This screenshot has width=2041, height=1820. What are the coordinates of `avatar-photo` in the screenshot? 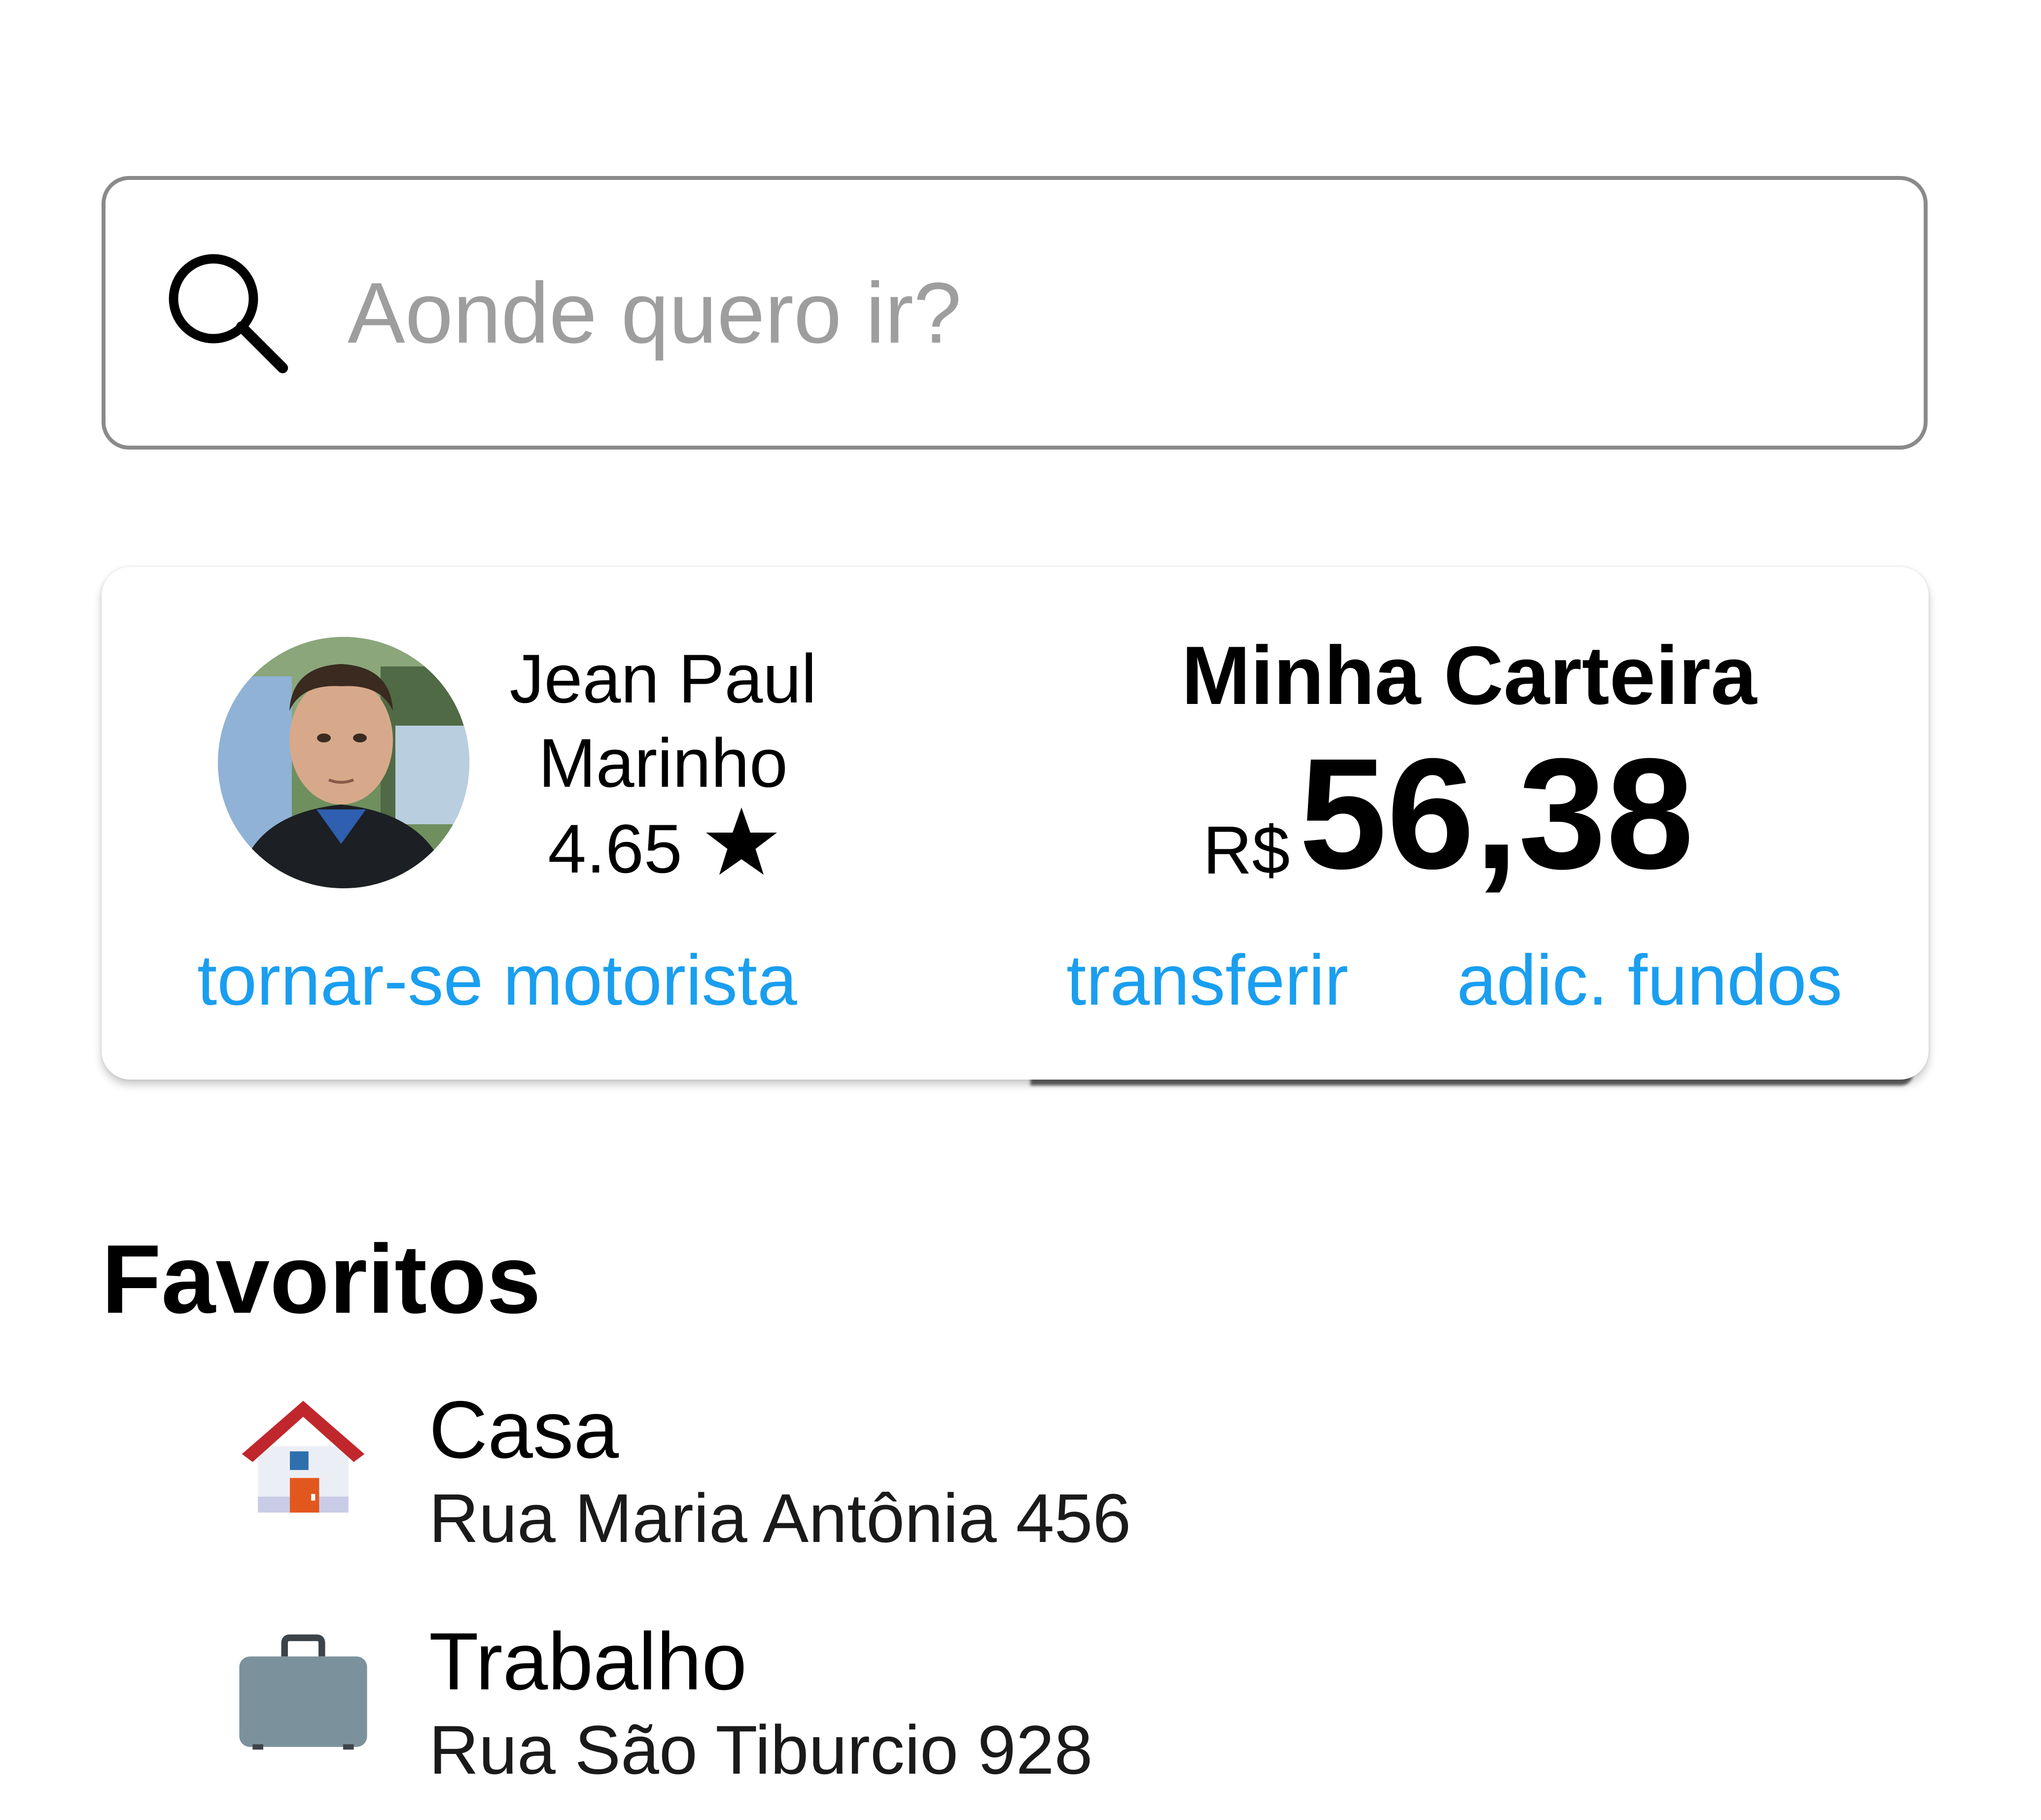 It's located at (343, 762).